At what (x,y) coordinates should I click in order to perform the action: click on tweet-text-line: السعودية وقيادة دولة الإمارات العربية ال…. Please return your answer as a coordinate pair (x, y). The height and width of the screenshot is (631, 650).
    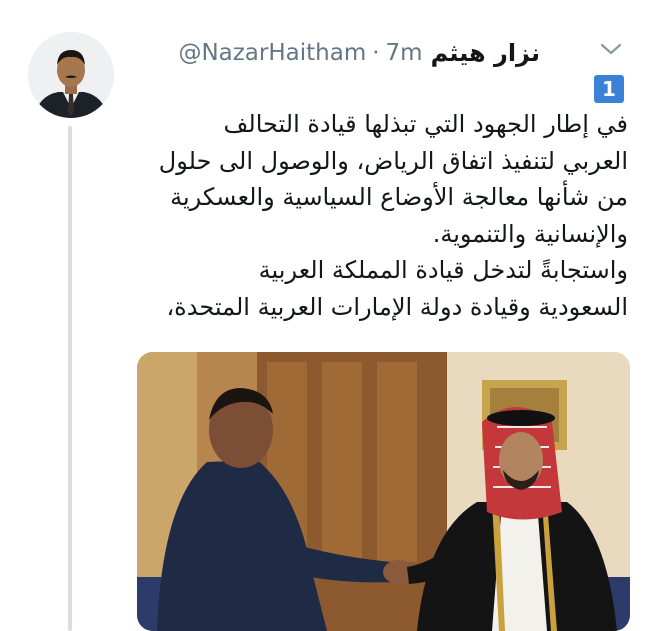
    Looking at the image, I should click on (397, 306).